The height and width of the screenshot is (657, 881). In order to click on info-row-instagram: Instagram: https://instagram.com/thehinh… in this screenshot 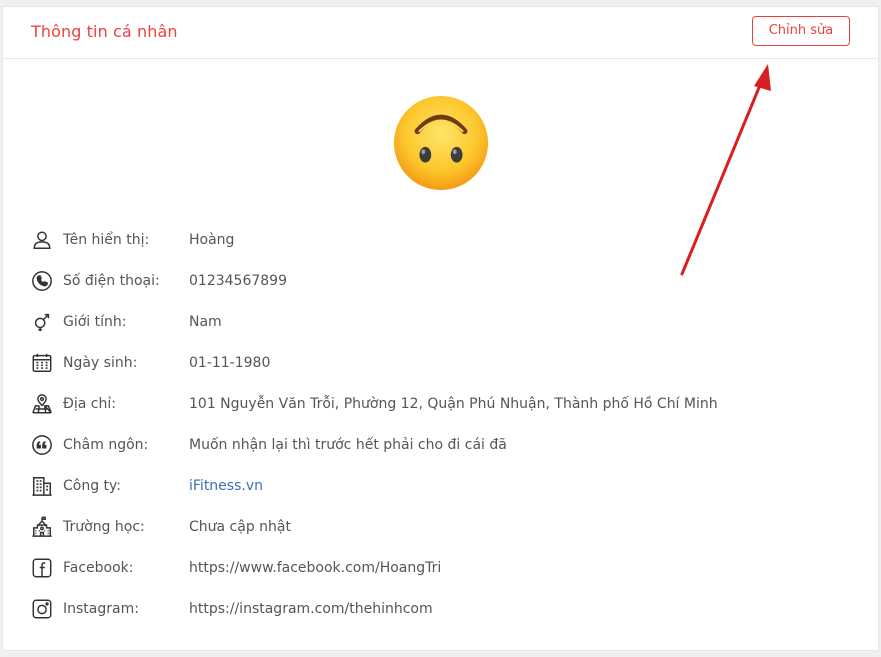, I will do `click(441, 608)`.